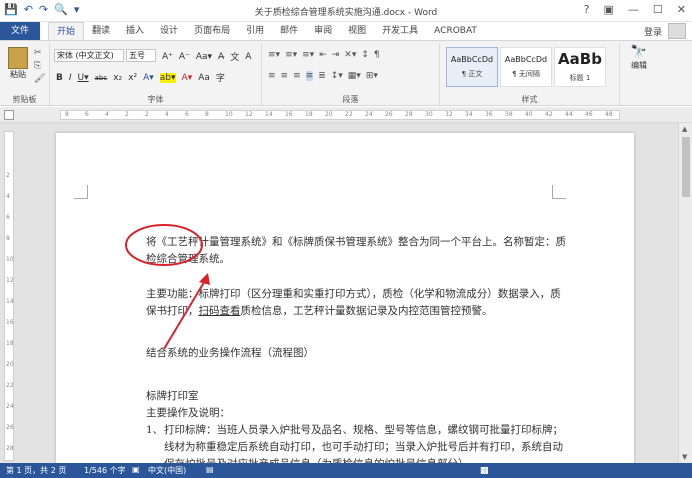  Describe the element at coordinates (336, 55) in the screenshot. I see `increase-indent-button: ⇥` at that location.